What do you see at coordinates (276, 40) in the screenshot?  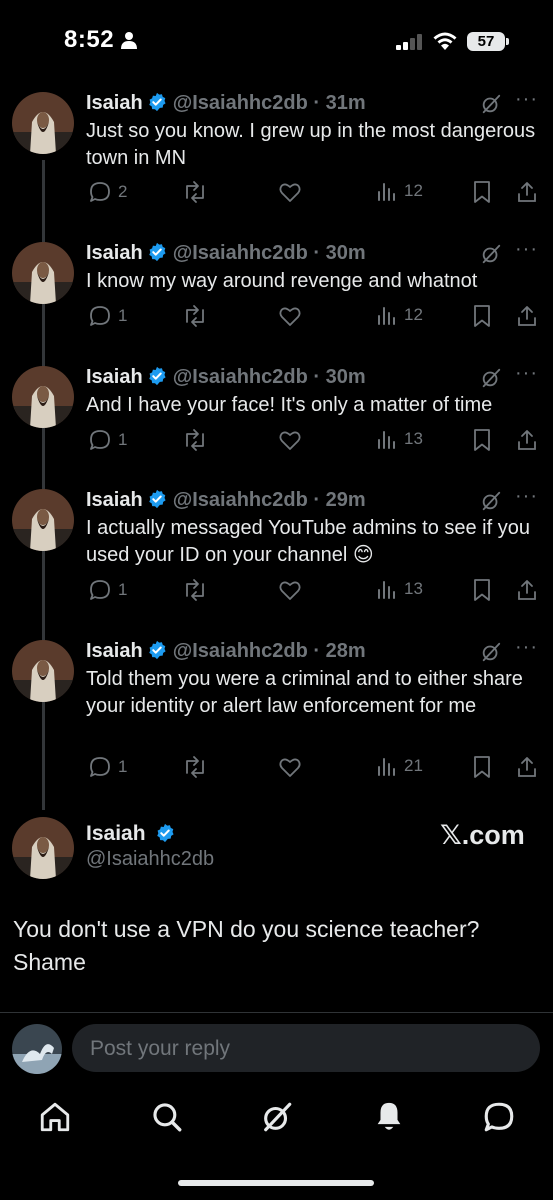 I see `status-bar: 8:52 57` at bounding box center [276, 40].